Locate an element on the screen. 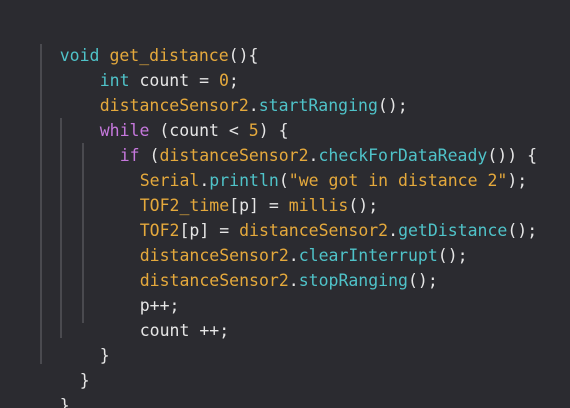 Image resolution: width=570 pixels, height=408 pixels. code-line-8: TOF2[p] = distanceSensor2.getDistance(); is located at coordinates (338, 230).